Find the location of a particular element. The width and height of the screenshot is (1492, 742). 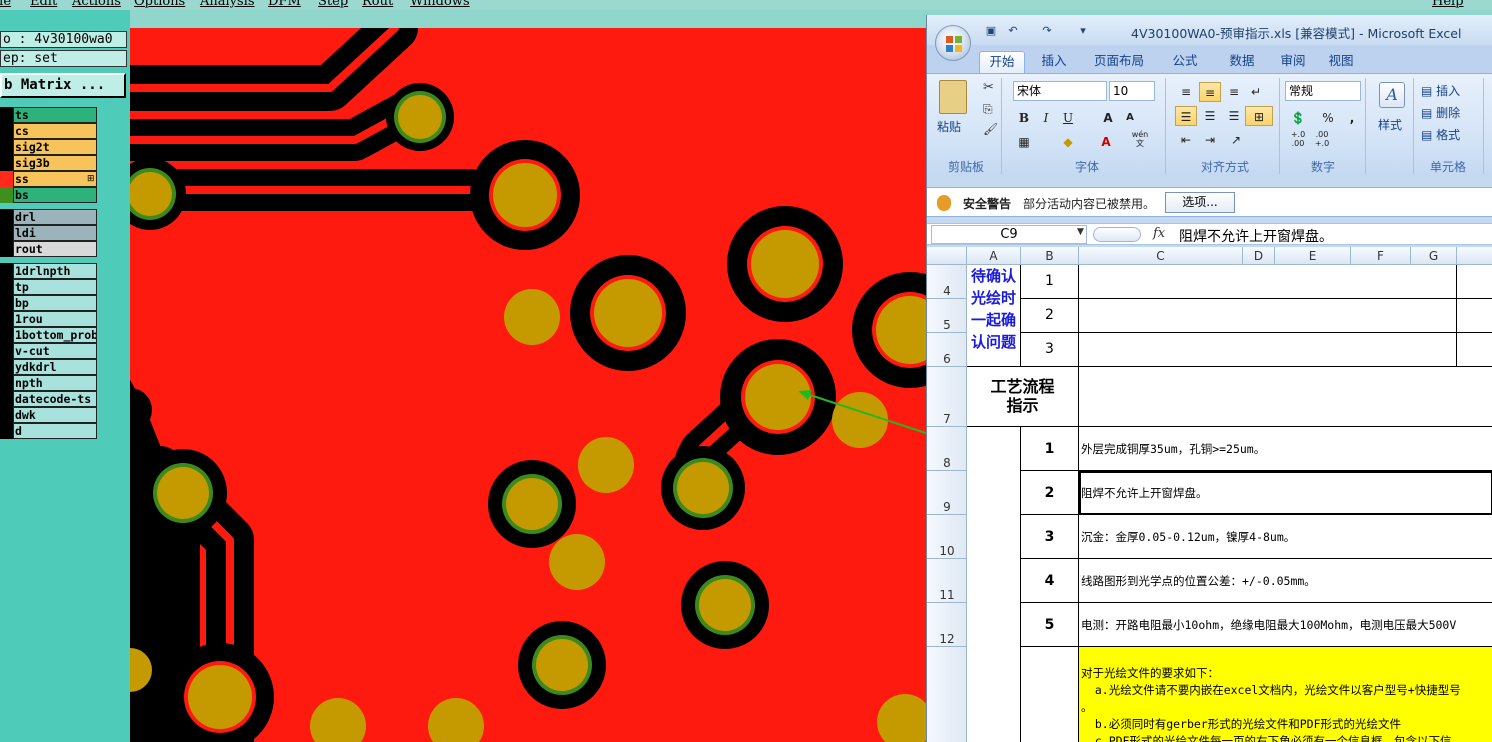

layer-row-1bottom_prob: 1bottom_prob is located at coordinates (50, 335).